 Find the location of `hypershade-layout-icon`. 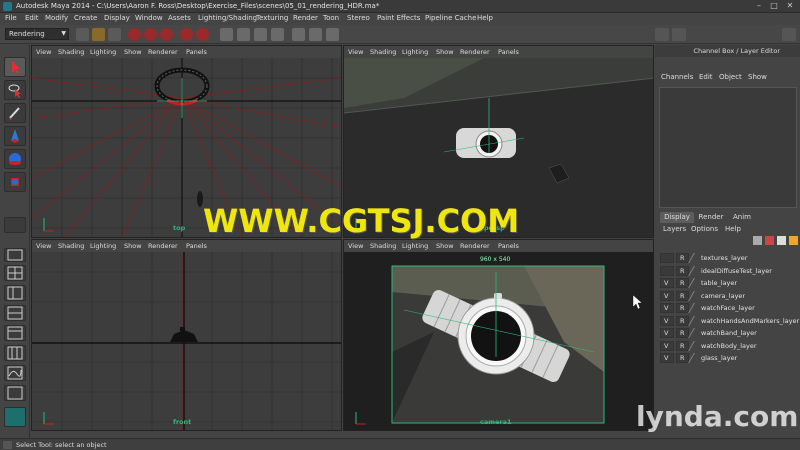

hypershade-layout-icon is located at coordinates (15, 333).